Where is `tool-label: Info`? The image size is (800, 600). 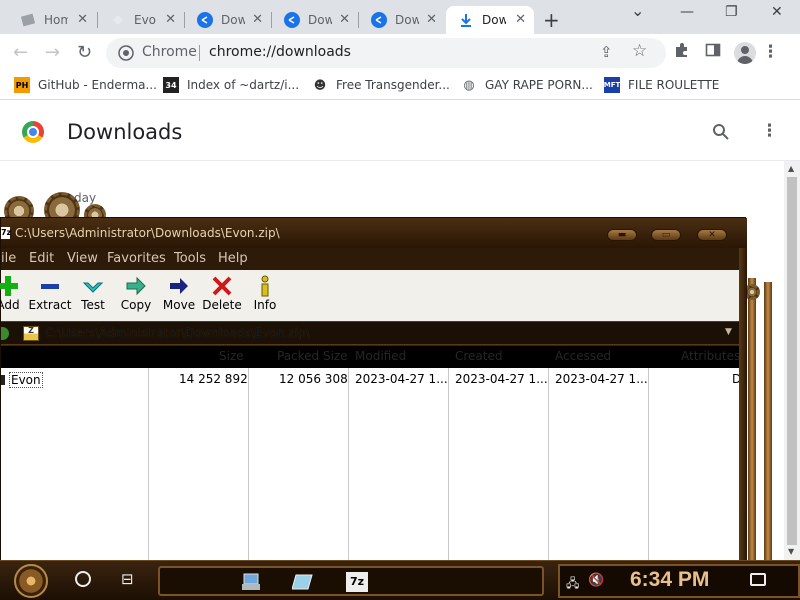 tool-label: Info is located at coordinates (265, 305).